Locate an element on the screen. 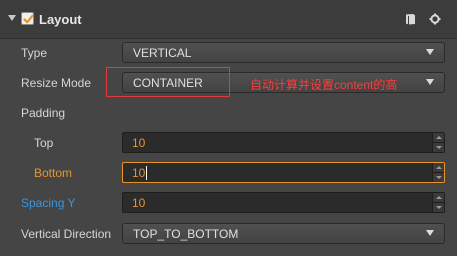  gear-icon is located at coordinates (435, 19).